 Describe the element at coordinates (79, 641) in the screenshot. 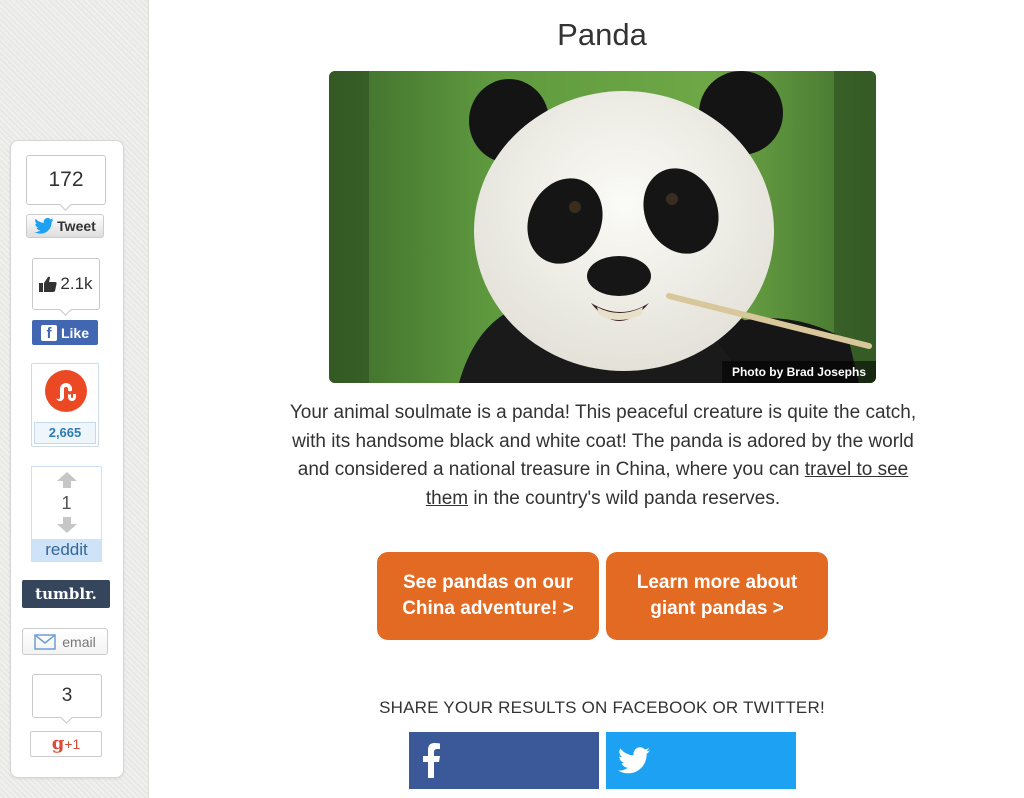

I see `email-label: email` at that location.